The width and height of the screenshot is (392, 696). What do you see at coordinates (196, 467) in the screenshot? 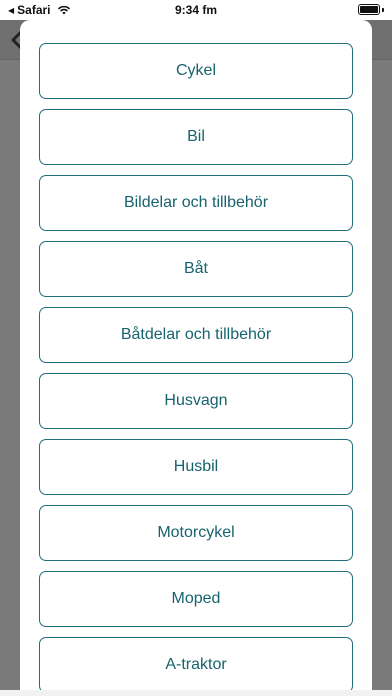
I see `option-husbil: Husbil` at bounding box center [196, 467].